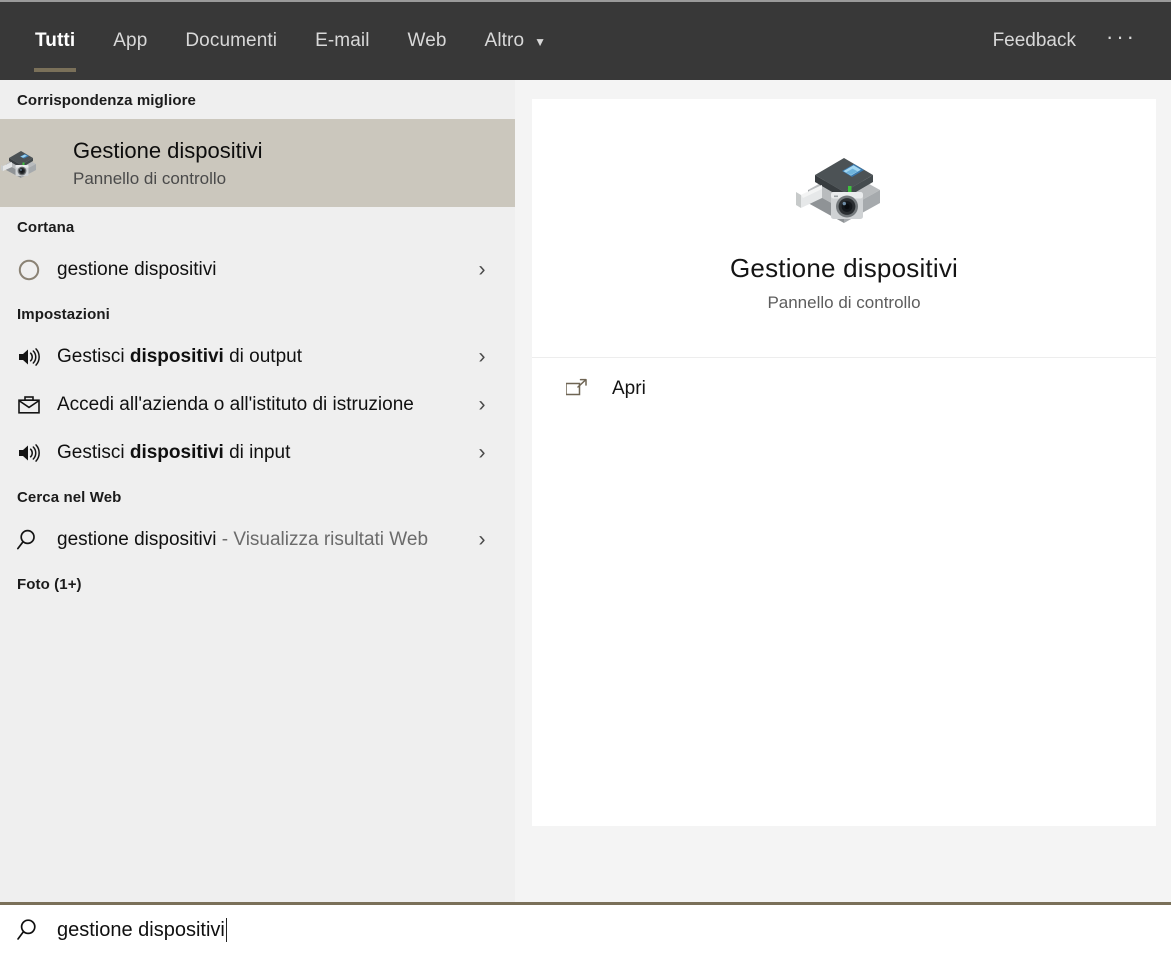 Image resolution: width=1171 pixels, height=955 pixels. What do you see at coordinates (69, 497) in the screenshot?
I see `section-heading-cerca-nel-web: Cerca nel Web` at bounding box center [69, 497].